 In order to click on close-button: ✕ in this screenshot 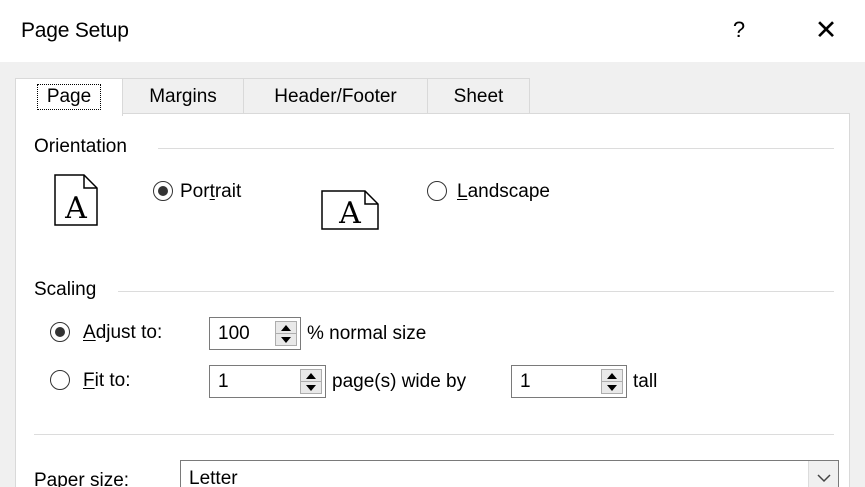, I will do `click(826, 30)`.